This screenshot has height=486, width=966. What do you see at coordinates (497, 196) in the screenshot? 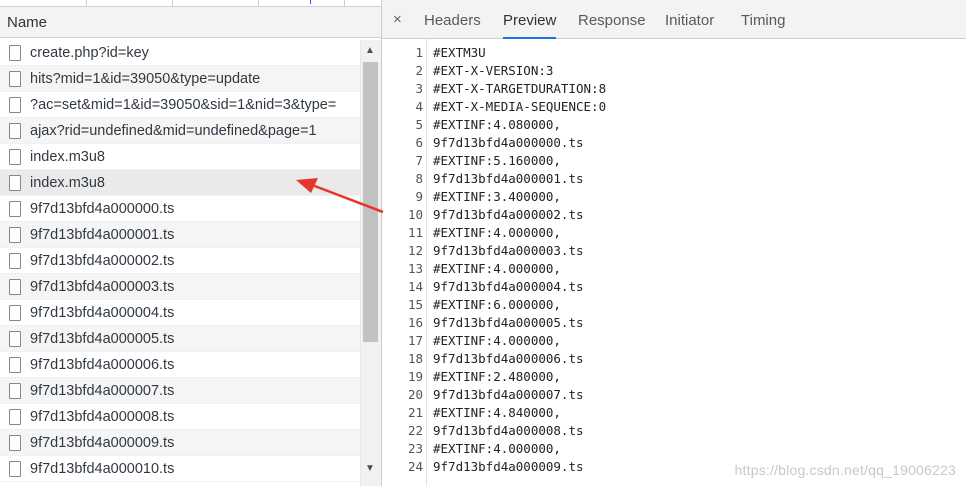
I see `preview-line: #EXTINF:3.400000,` at bounding box center [497, 196].